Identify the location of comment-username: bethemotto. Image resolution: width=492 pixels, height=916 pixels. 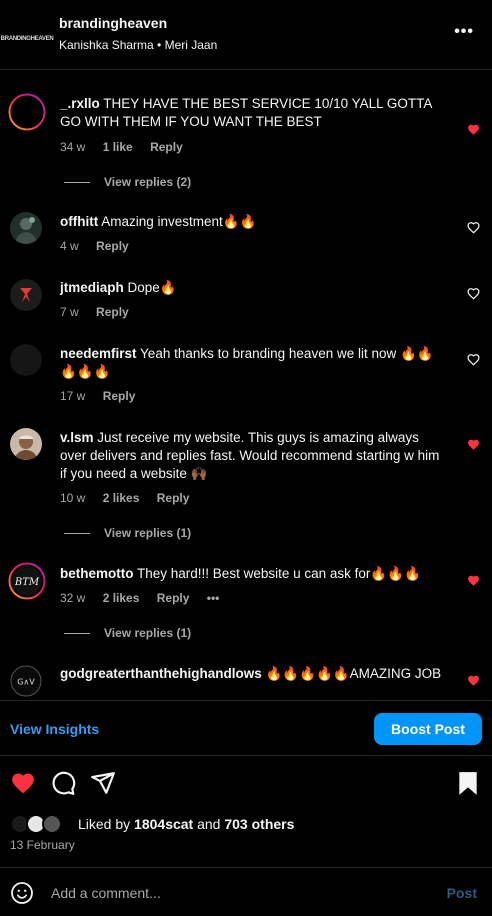
(97, 573).